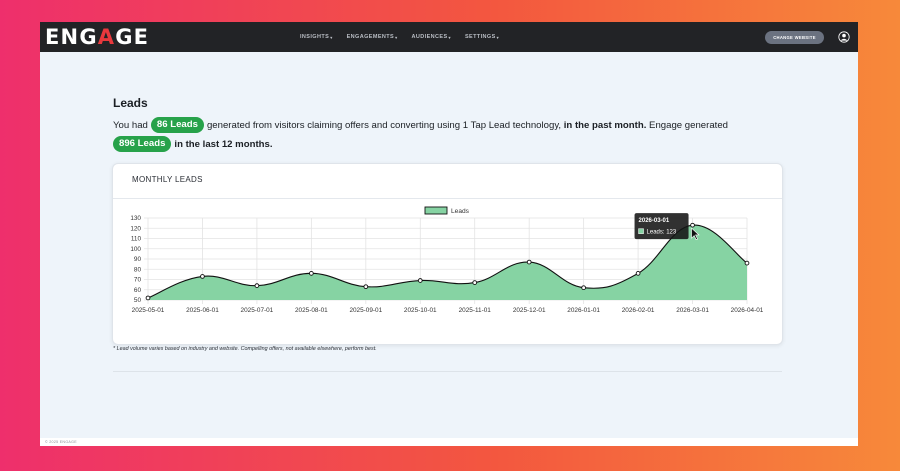  What do you see at coordinates (447, 371) in the screenshot?
I see `divider` at bounding box center [447, 371].